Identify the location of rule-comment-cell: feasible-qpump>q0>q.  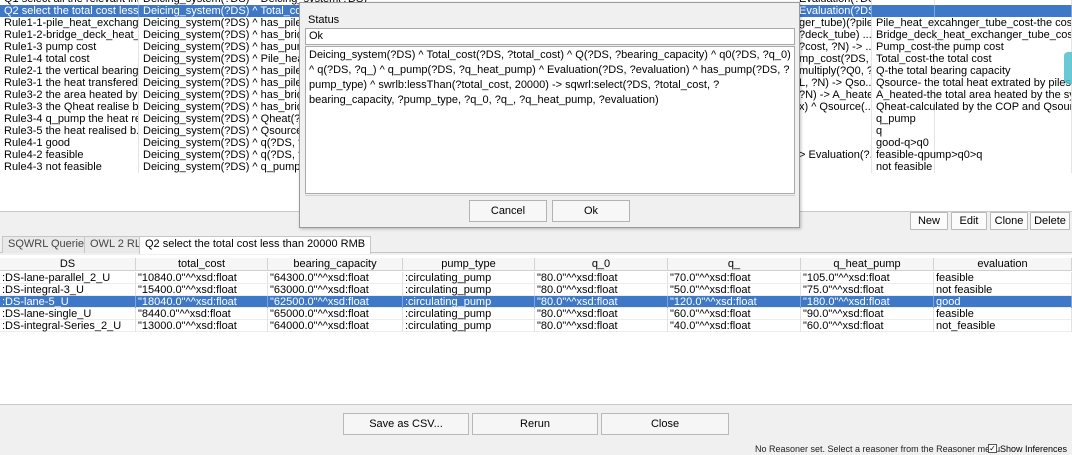
(972, 155).